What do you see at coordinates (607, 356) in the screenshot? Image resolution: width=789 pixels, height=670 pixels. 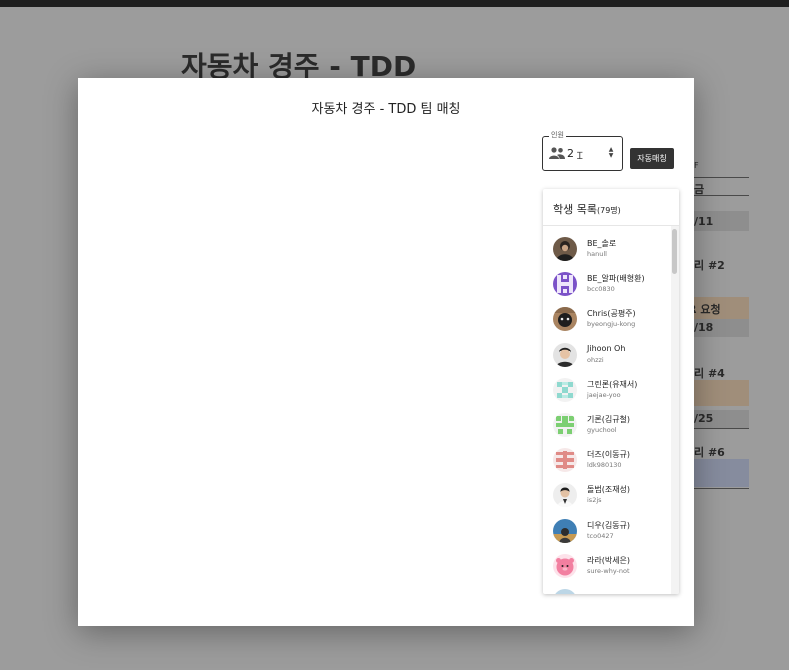 I see `student-list-item: Jihoon Oh ohzzi` at bounding box center [607, 356].